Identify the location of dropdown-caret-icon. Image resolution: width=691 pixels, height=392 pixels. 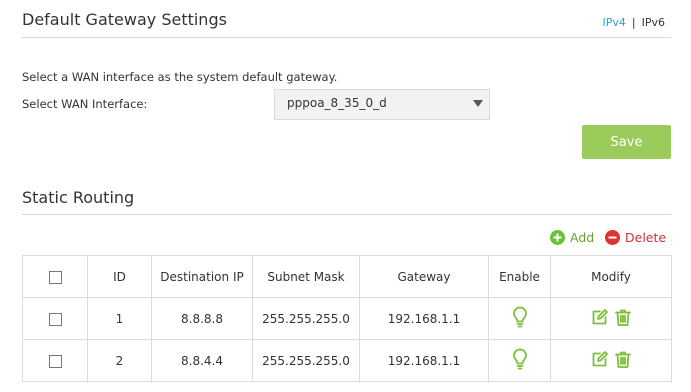
(478, 103).